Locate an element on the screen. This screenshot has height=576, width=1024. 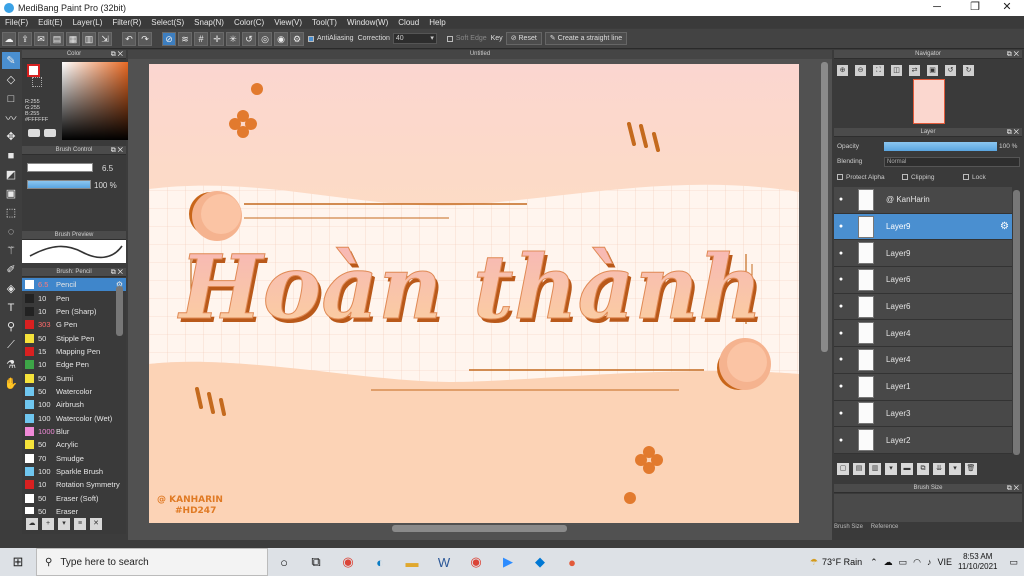
zoom-out-icon: ⊖ is located at coordinates (860, 70).